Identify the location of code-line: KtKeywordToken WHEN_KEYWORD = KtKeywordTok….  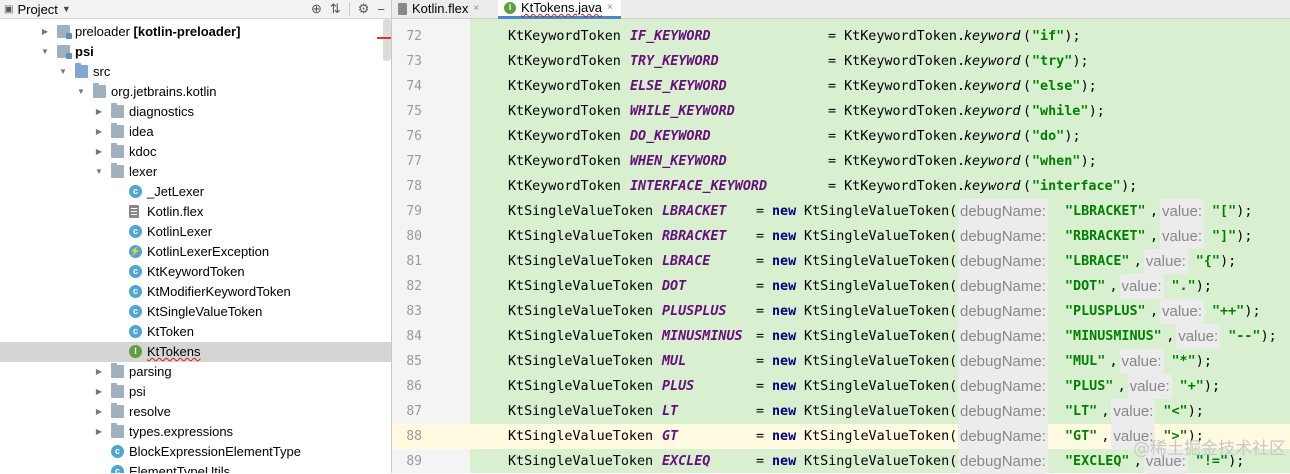
(880, 161).